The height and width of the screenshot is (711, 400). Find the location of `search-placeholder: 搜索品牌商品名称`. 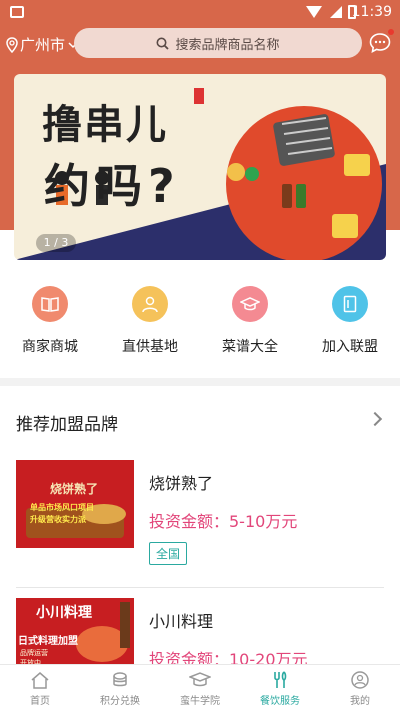

search-placeholder: 搜索品牌商品名称 is located at coordinates (227, 45).